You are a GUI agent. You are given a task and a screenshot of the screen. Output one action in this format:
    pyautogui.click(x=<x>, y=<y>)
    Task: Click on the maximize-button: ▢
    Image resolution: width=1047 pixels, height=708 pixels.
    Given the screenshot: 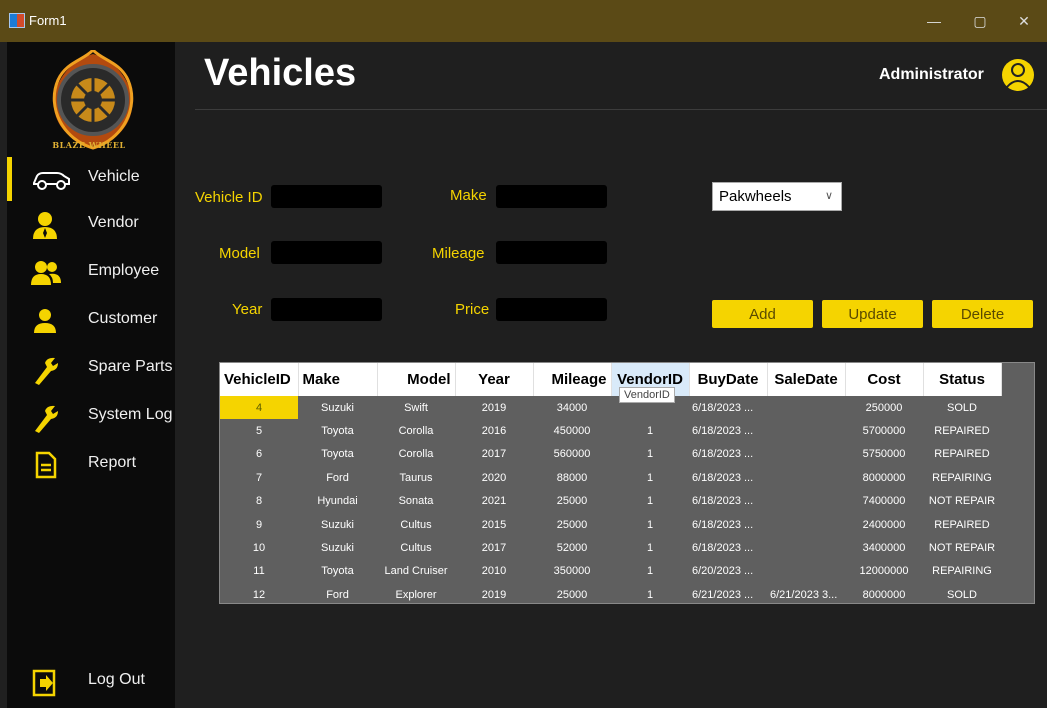 What is the action you would take?
    pyautogui.click(x=980, y=21)
    